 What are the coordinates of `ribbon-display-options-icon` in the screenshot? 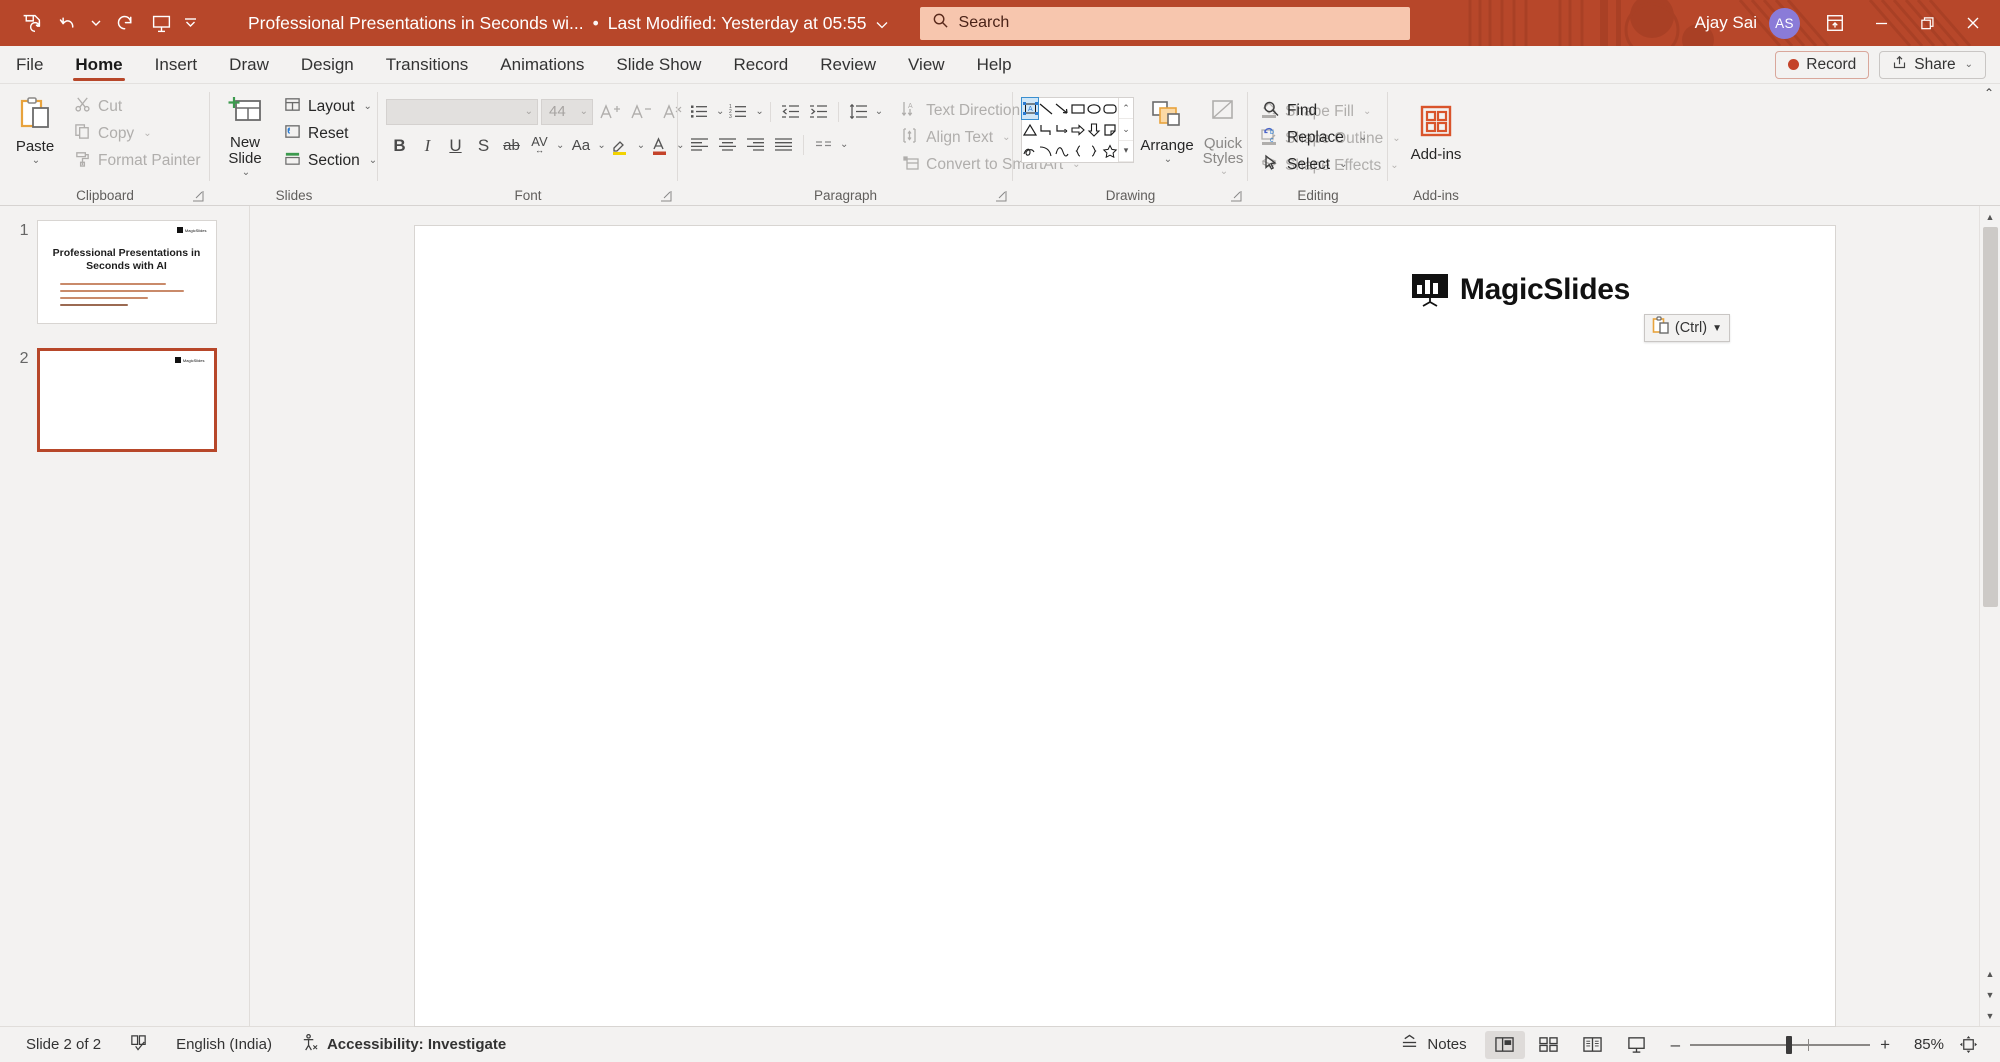 It's located at (1835, 23).